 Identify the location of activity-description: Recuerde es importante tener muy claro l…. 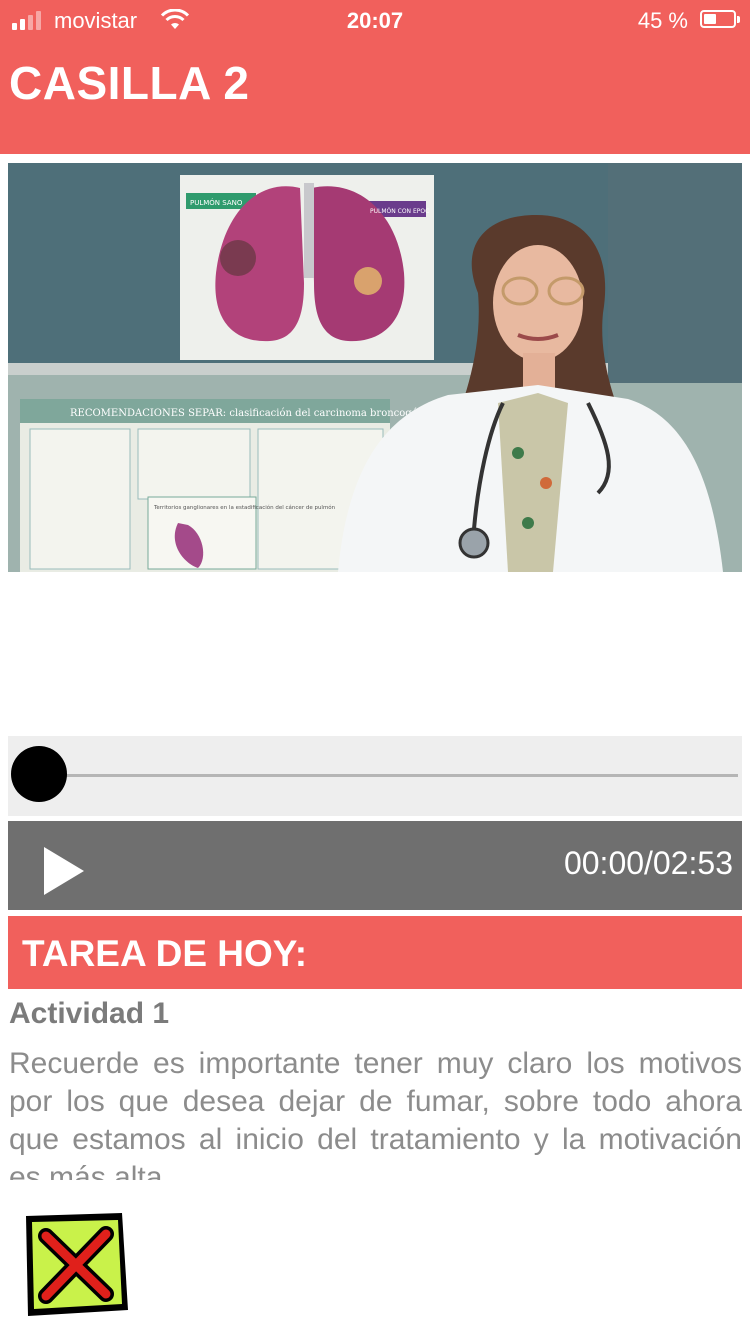
(375, 1113).